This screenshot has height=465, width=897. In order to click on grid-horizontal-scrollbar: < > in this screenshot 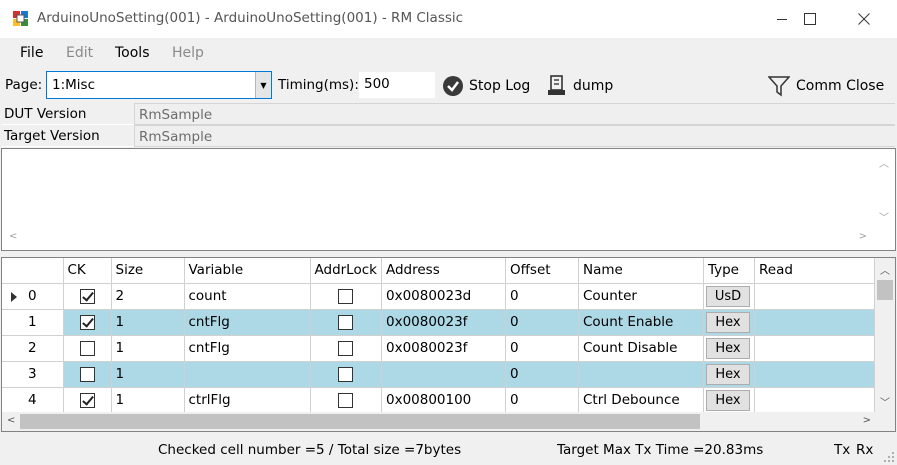, I will do `click(448, 421)`.